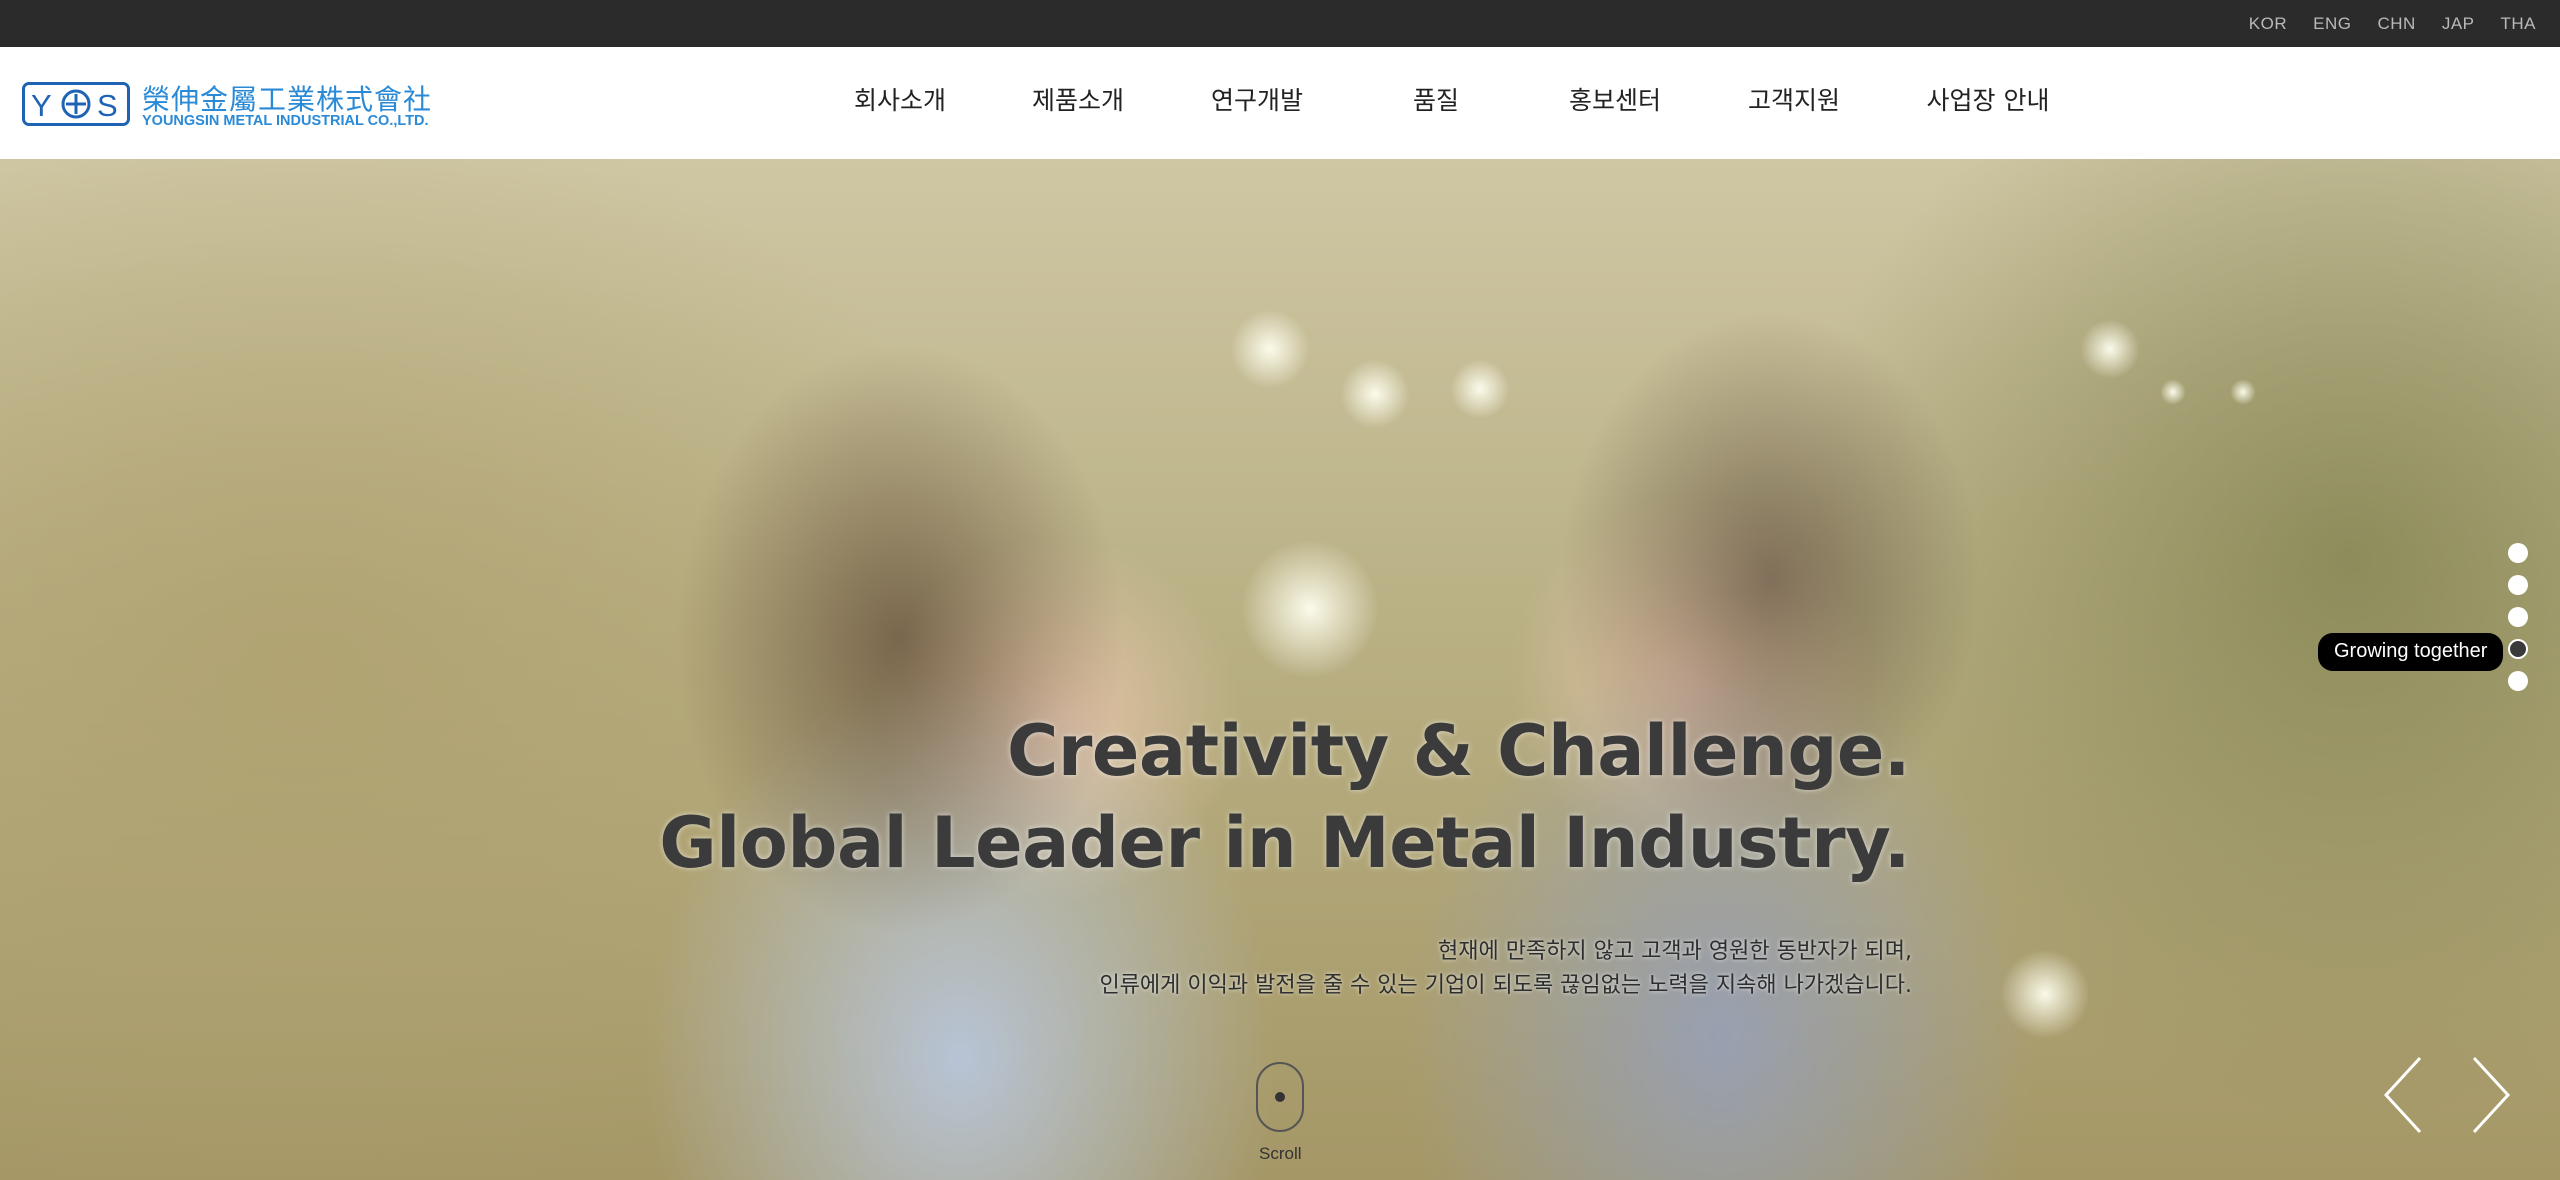 The width and height of the screenshot is (2560, 1180). Describe the element at coordinates (1280, 1153) in the screenshot. I see `scroll-label: Scroll` at that location.